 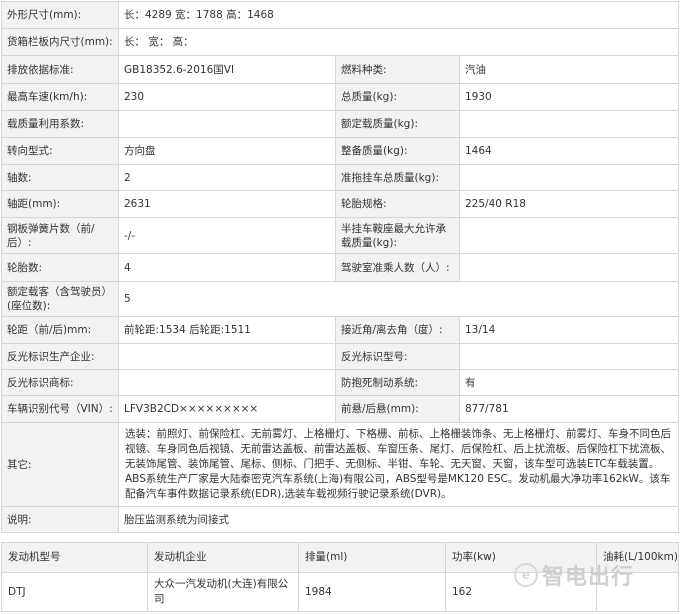 What do you see at coordinates (521, 592) in the screenshot?
I see `cell-power: 162` at bounding box center [521, 592].